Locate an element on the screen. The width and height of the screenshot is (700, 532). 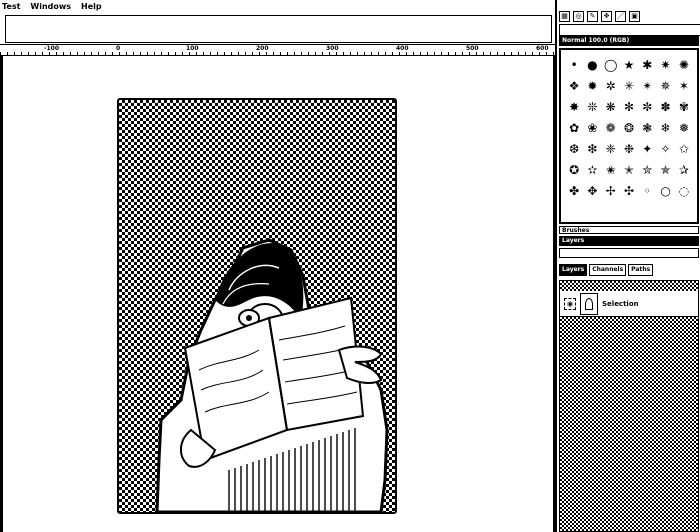
brush-item: ❋ is located at coordinates (611, 106).